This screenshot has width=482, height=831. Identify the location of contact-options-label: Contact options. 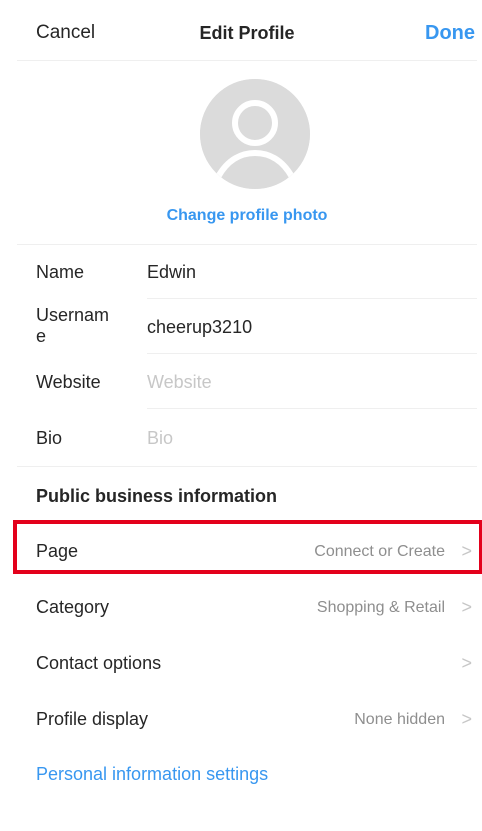
(99, 663).